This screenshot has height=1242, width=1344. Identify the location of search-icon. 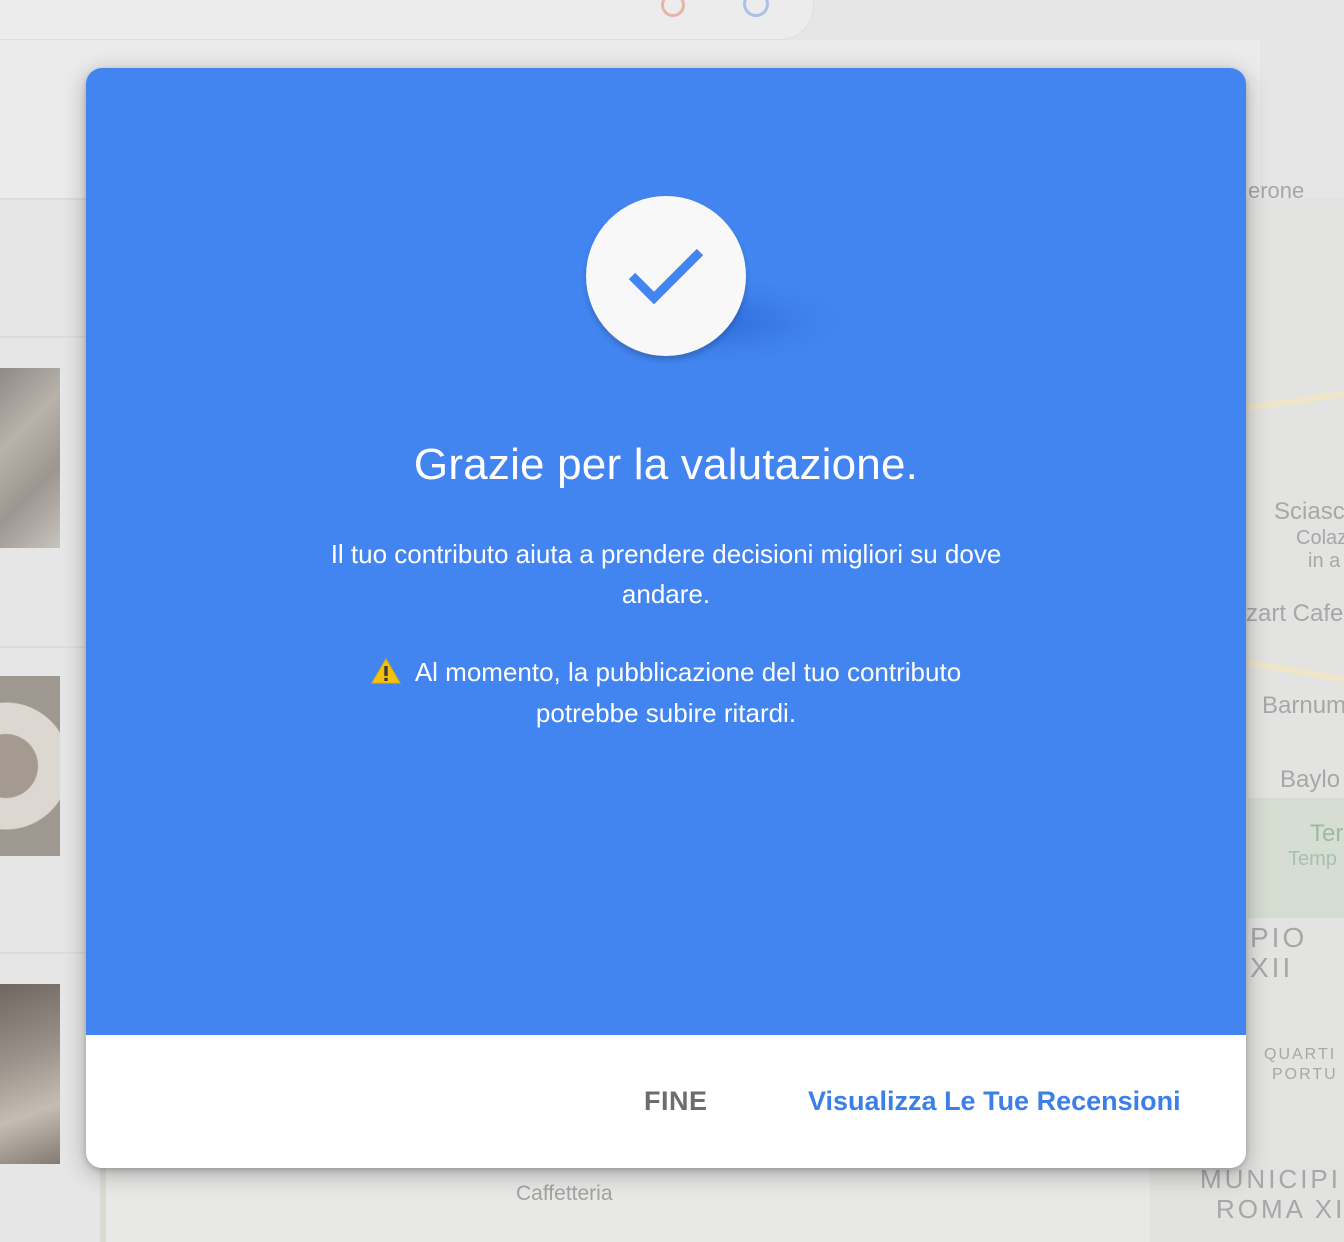
(756, 8).